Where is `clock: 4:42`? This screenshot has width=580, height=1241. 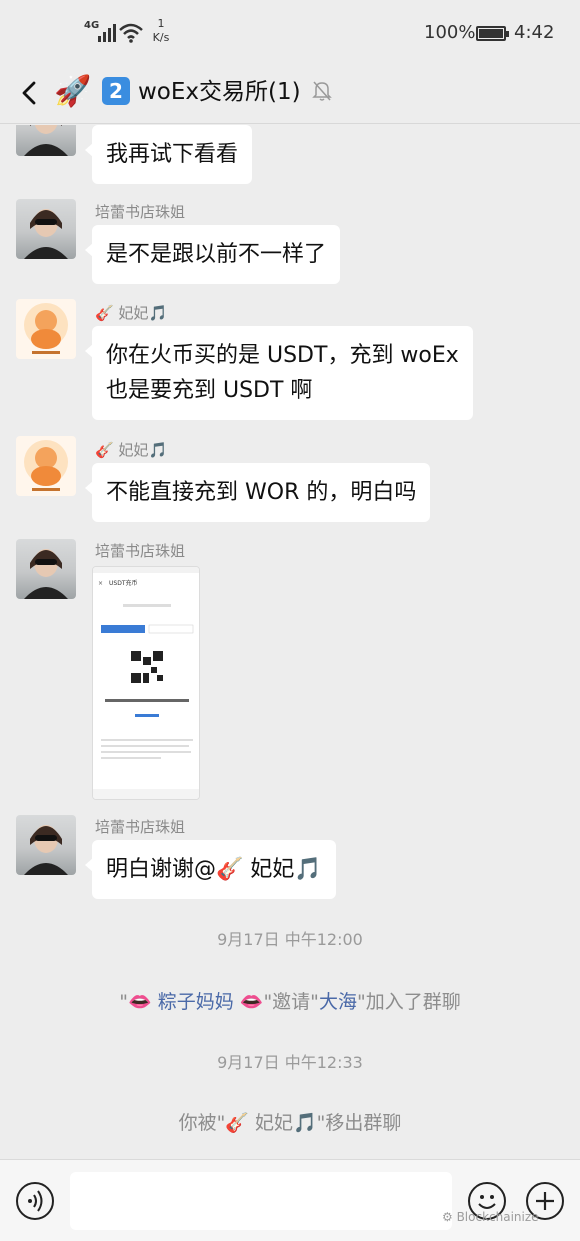
clock: 4:42 is located at coordinates (534, 32).